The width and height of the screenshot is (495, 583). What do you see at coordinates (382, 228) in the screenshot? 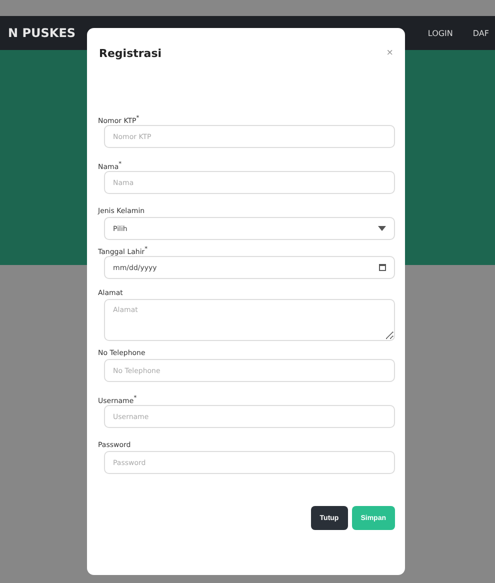
I see `chevron-icon` at bounding box center [382, 228].